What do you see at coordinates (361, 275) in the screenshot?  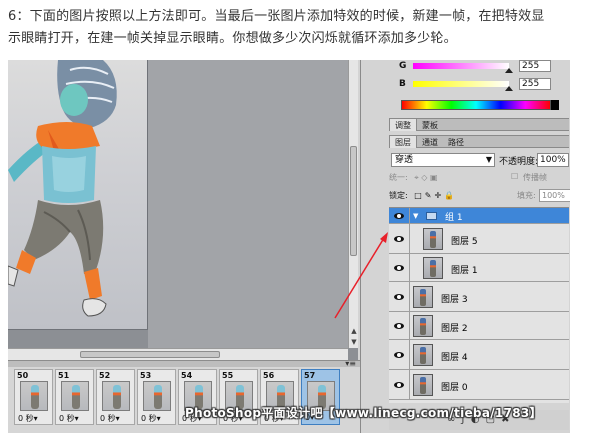 I see `red-arrow` at bounding box center [361, 275].